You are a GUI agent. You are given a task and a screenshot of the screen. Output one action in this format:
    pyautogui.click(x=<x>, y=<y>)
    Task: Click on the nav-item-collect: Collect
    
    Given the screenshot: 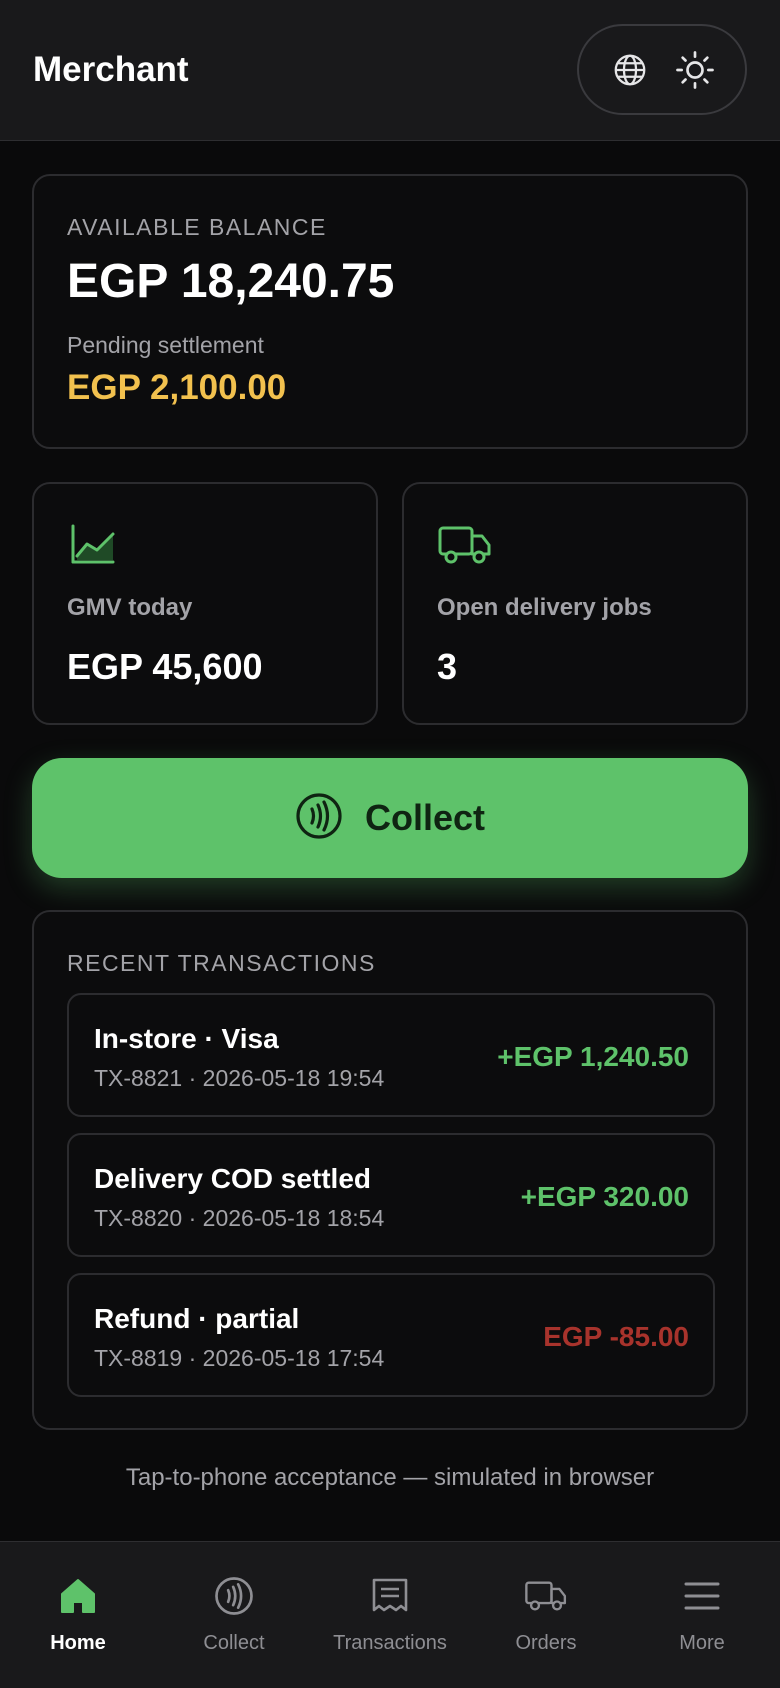 What is the action you would take?
    pyautogui.click(x=234, y=1615)
    